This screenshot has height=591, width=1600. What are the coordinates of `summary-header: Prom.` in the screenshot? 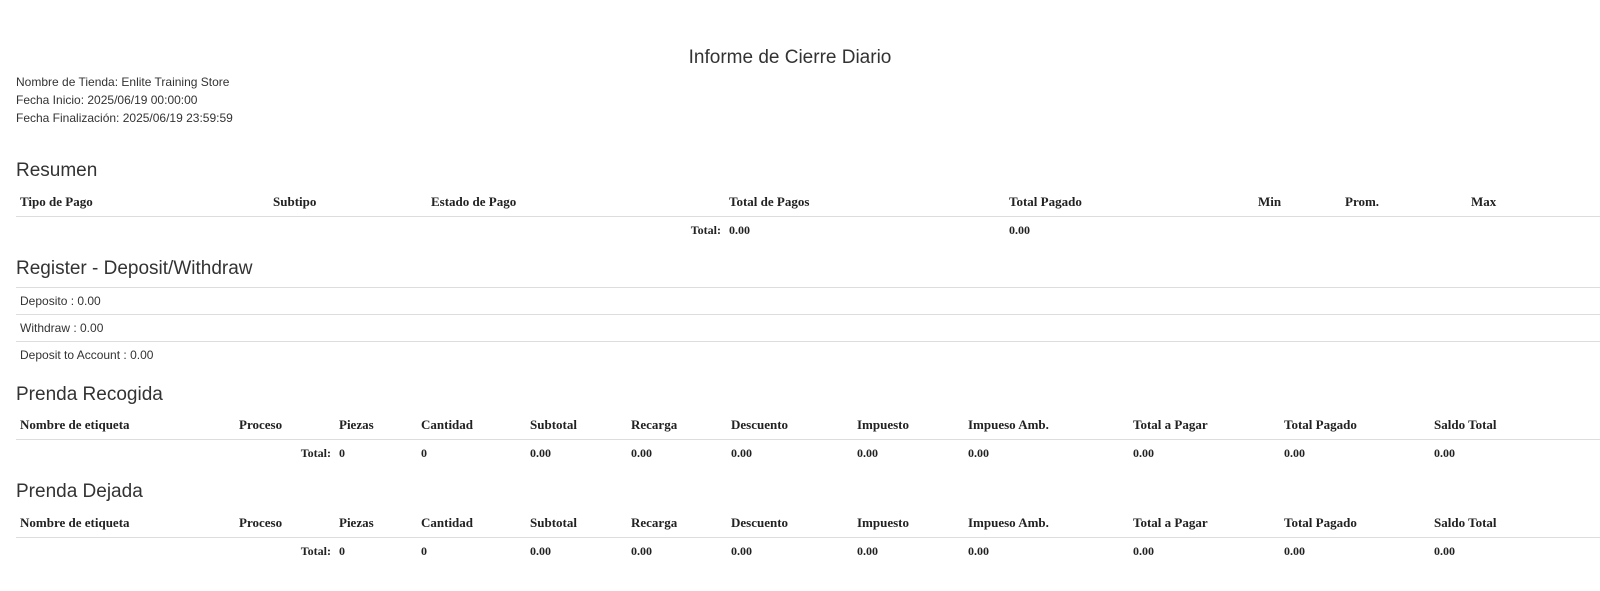 It's located at (1404, 202).